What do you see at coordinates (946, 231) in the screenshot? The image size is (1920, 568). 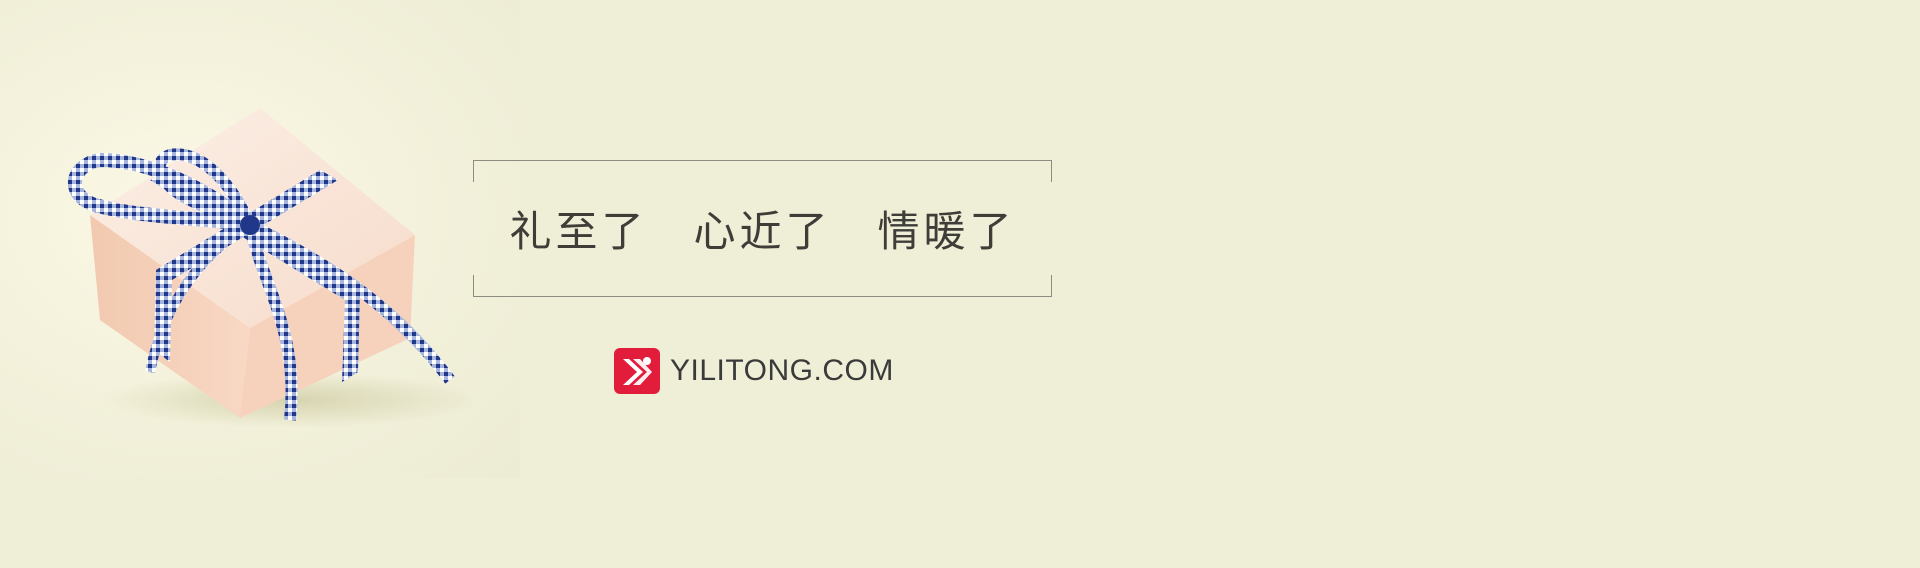 I see `tagline-phrase-warmth: 情暖了` at bounding box center [946, 231].